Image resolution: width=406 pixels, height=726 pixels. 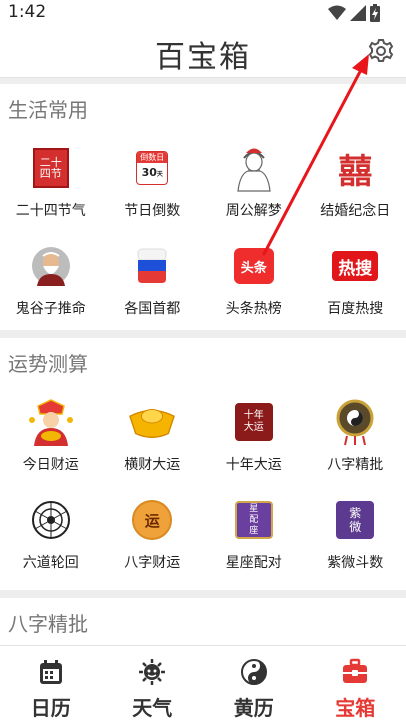 I want to click on item-label: 横财大运, so click(x=152, y=465).